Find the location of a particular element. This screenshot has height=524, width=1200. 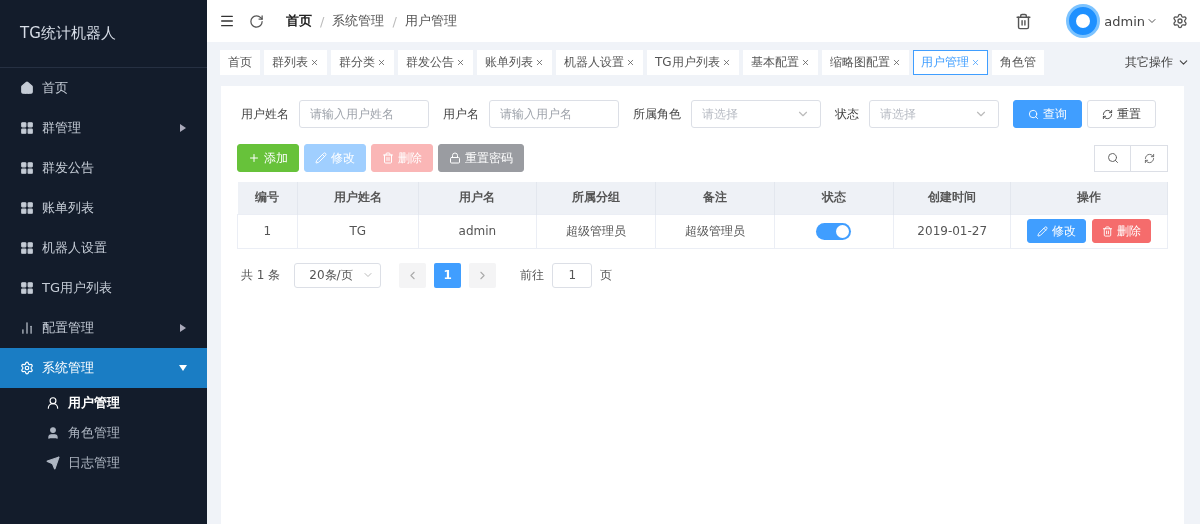

sidebar-item: 群管理 is located at coordinates (103, 128).